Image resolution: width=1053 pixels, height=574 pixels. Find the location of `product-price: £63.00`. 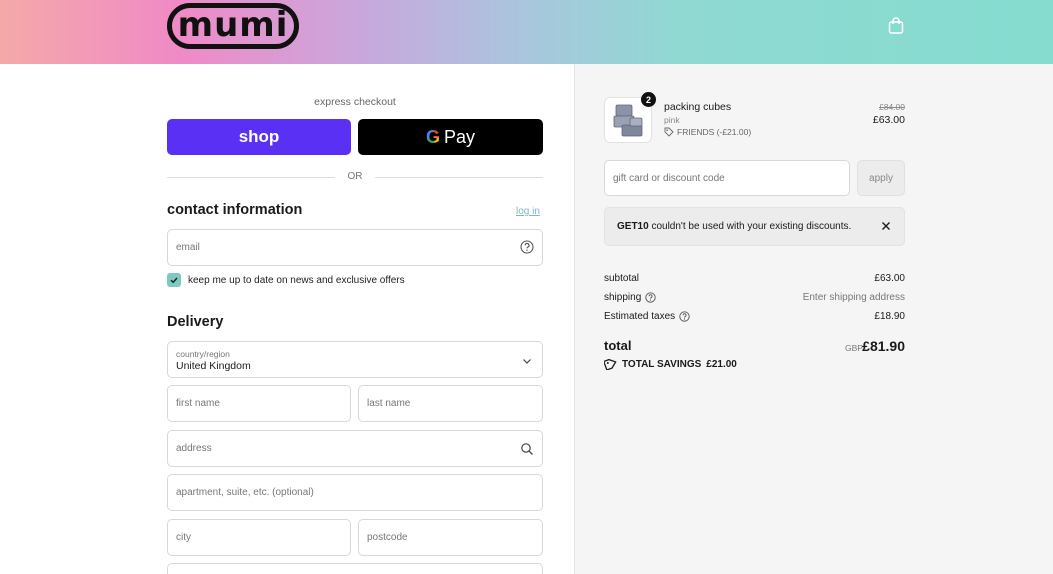

product-price: £63.00 is located at coordinates (888, 120).